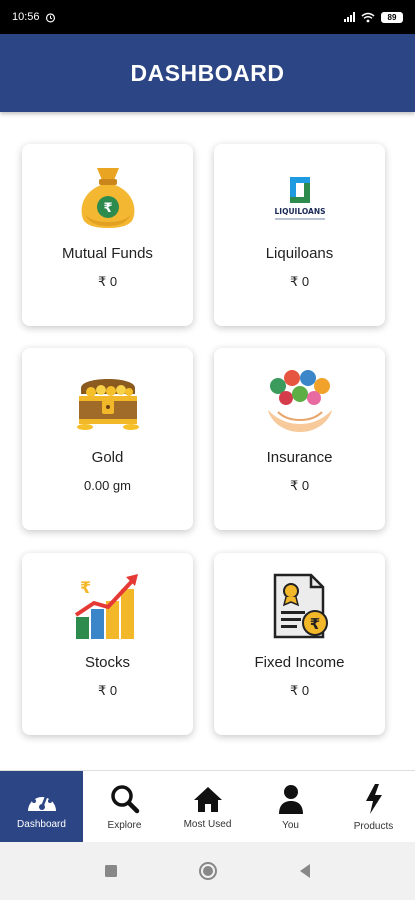  Describe the element at coordinates (299, 401) in the screenshot. I see `insurance-hands-icon` at that location.